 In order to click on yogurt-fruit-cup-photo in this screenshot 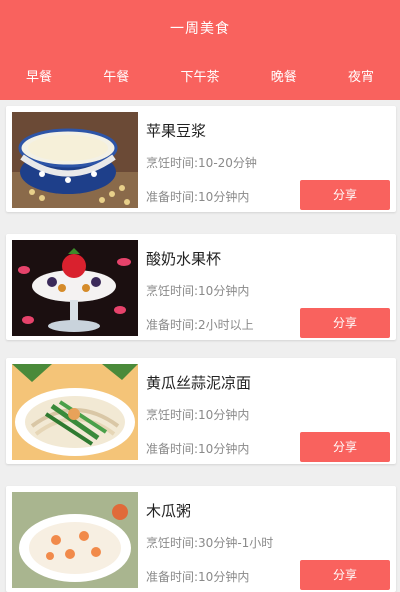, I will do `click(75, 288)`.